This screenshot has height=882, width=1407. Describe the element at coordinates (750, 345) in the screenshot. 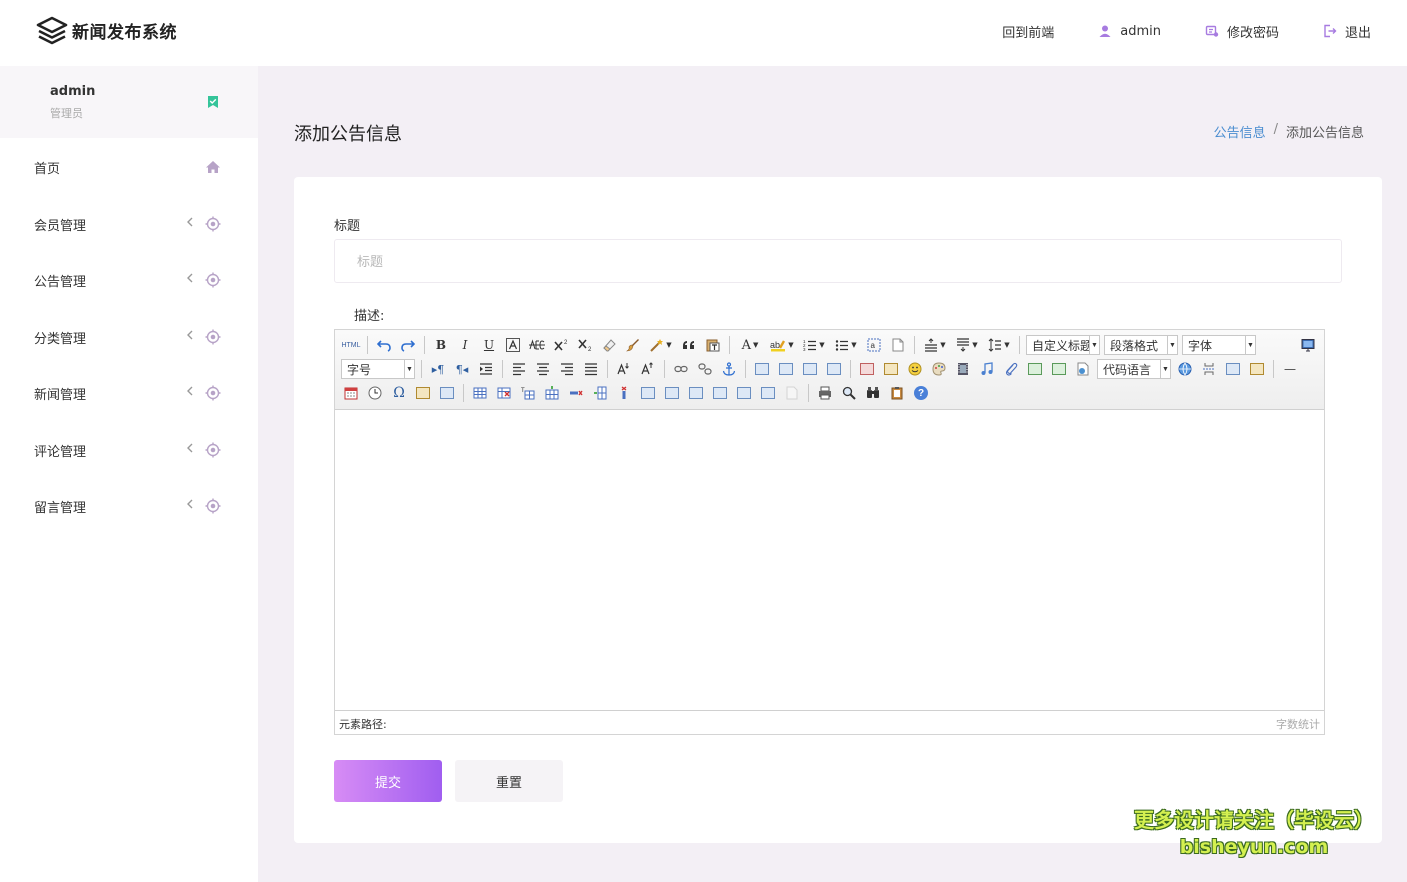

I see `font-color-button: A ▼` at that location.